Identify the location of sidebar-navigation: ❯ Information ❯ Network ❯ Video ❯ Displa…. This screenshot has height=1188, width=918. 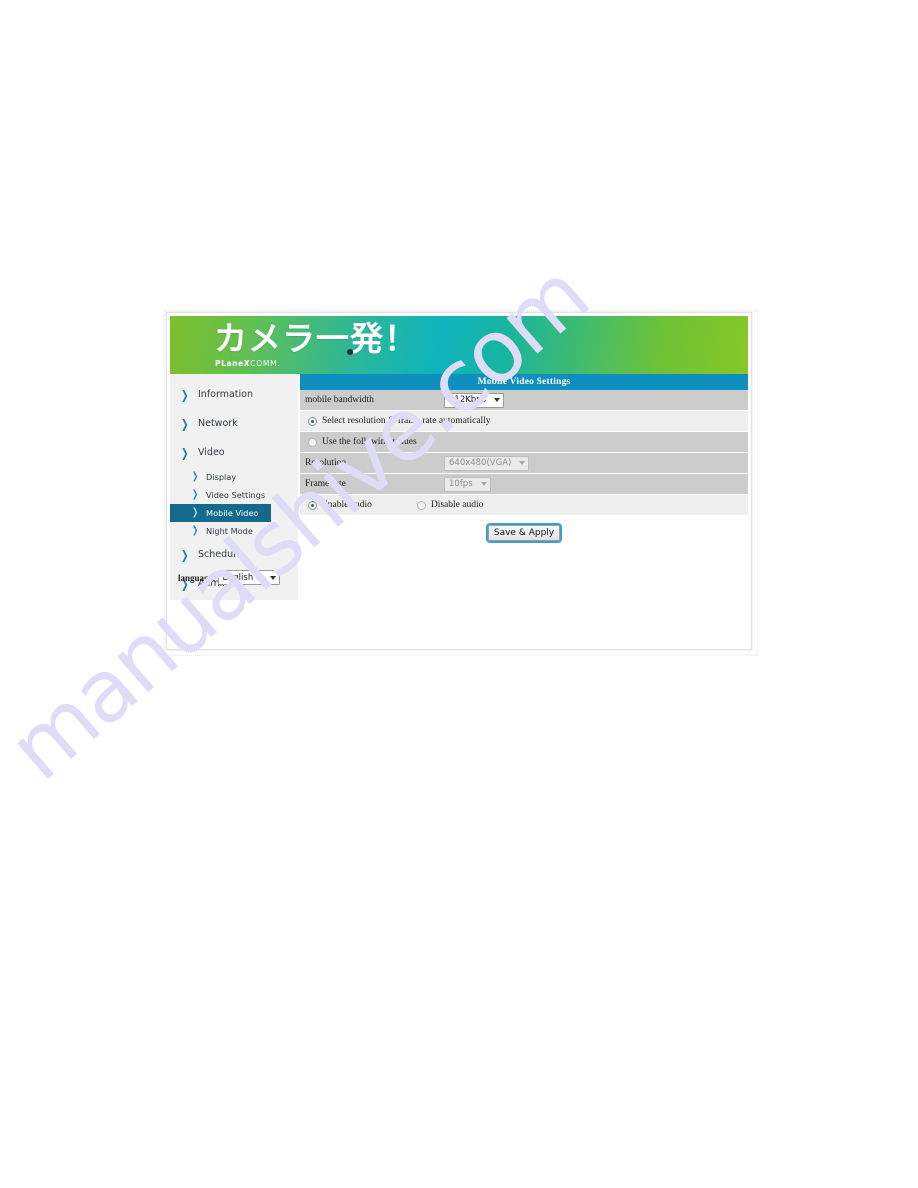
(234, 487).